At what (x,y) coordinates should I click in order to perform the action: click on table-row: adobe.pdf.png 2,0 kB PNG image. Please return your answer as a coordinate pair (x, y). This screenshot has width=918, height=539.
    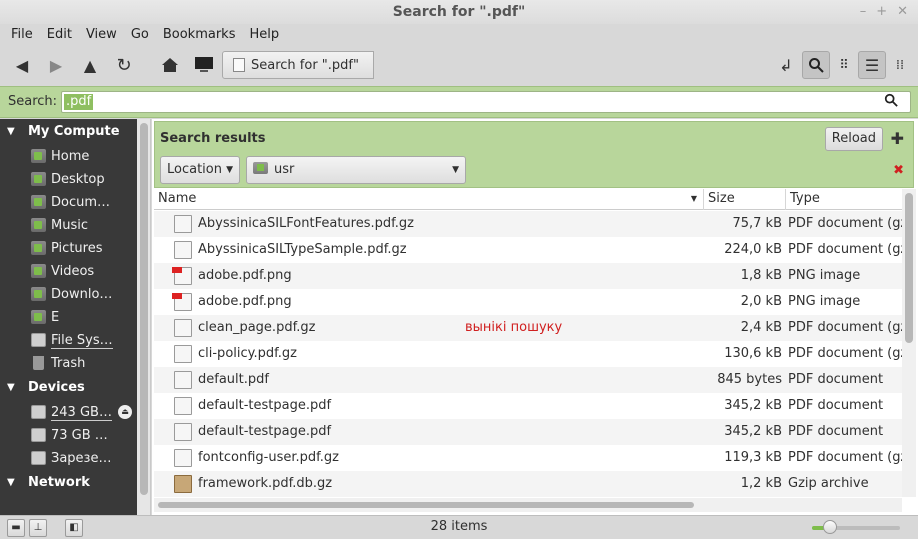
    Looking at the image, I should click on (528, 302).